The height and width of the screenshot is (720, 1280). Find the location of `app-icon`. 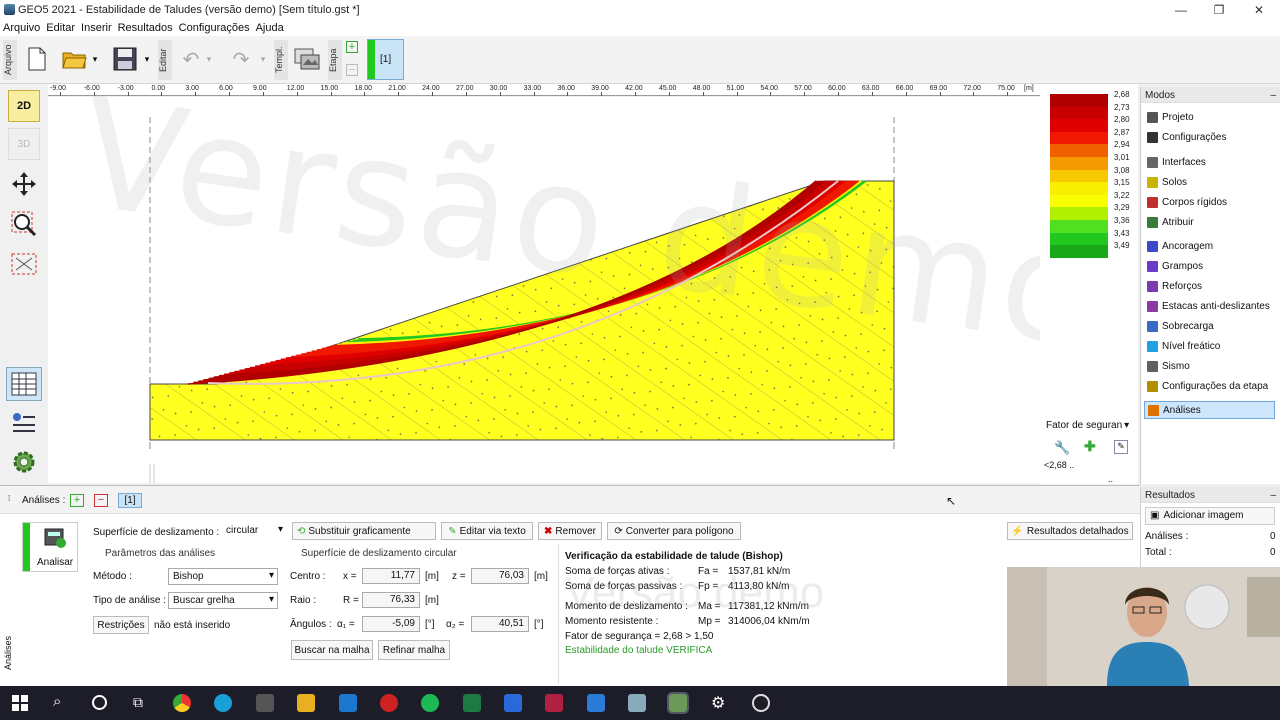

app-icon is located at coordinates (9, 9).